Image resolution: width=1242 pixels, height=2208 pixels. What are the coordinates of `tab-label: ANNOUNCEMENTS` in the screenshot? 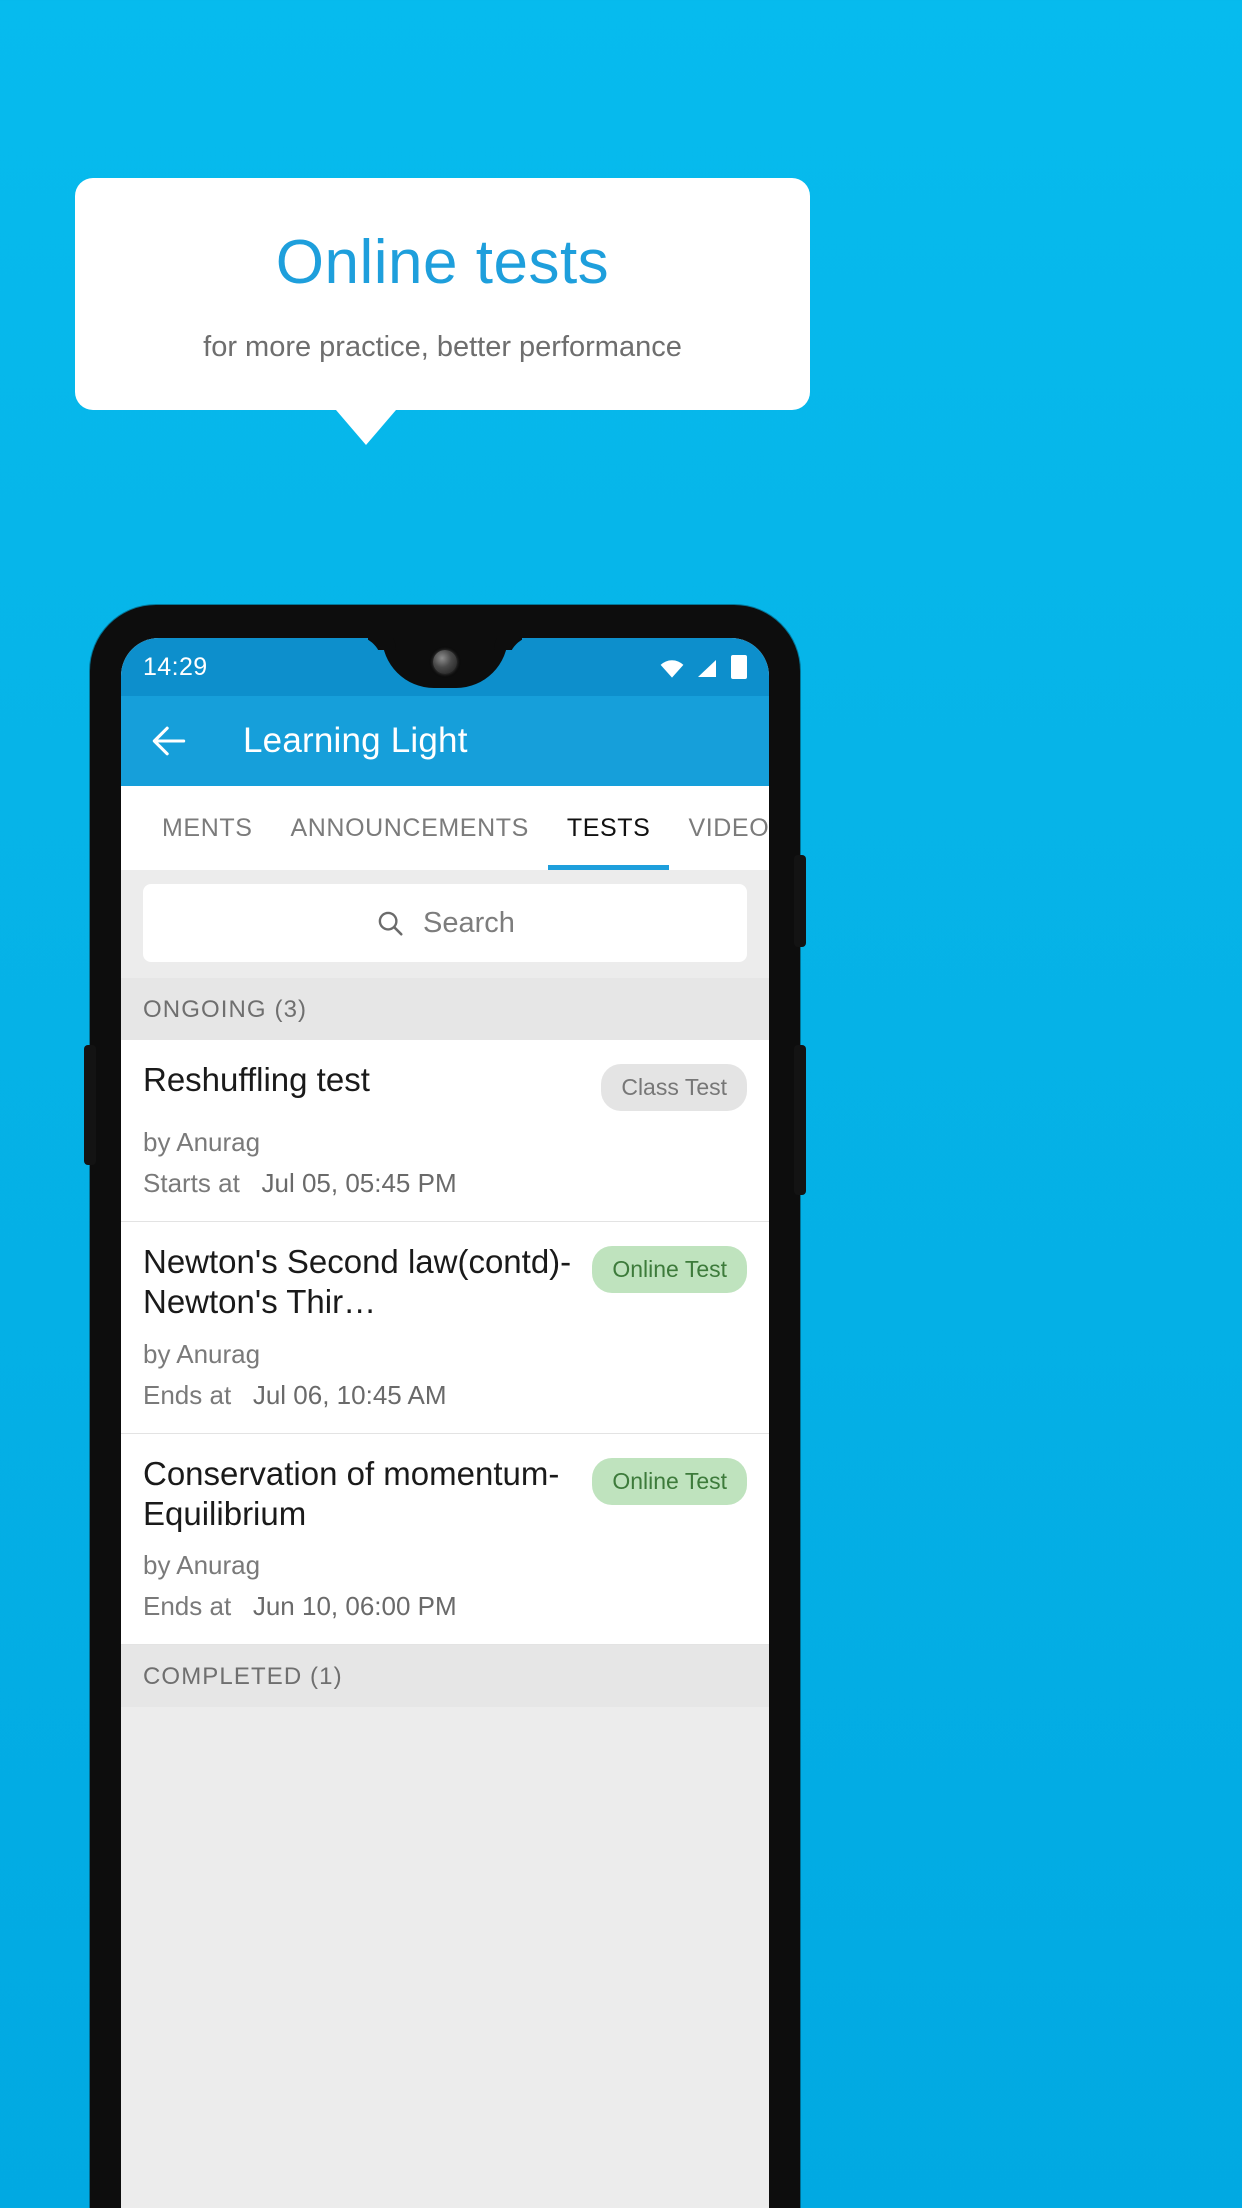 It's located at (409, 827).